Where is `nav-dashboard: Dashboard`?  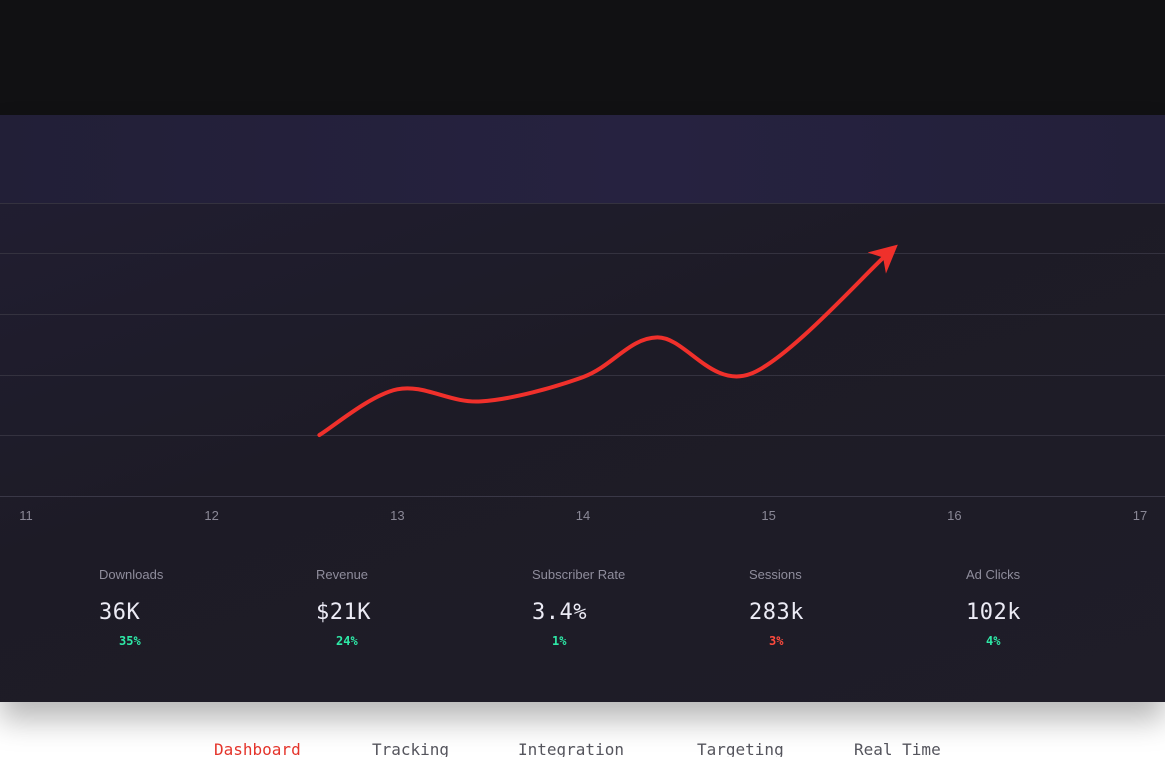 nav-dashboard: Dashboard is located at coordinates (257, 748).